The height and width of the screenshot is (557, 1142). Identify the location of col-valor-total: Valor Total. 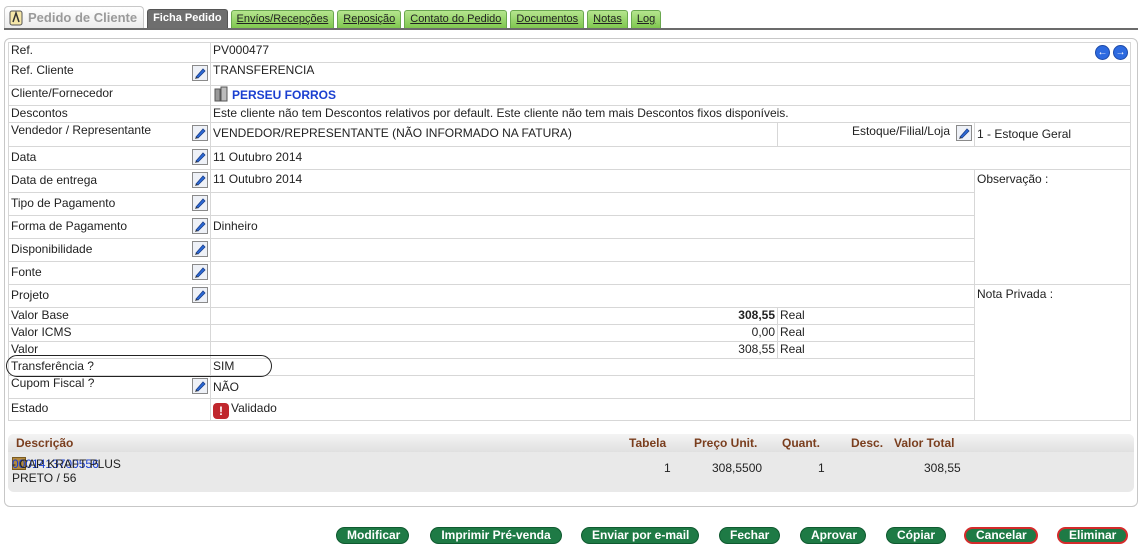
(924, 443).